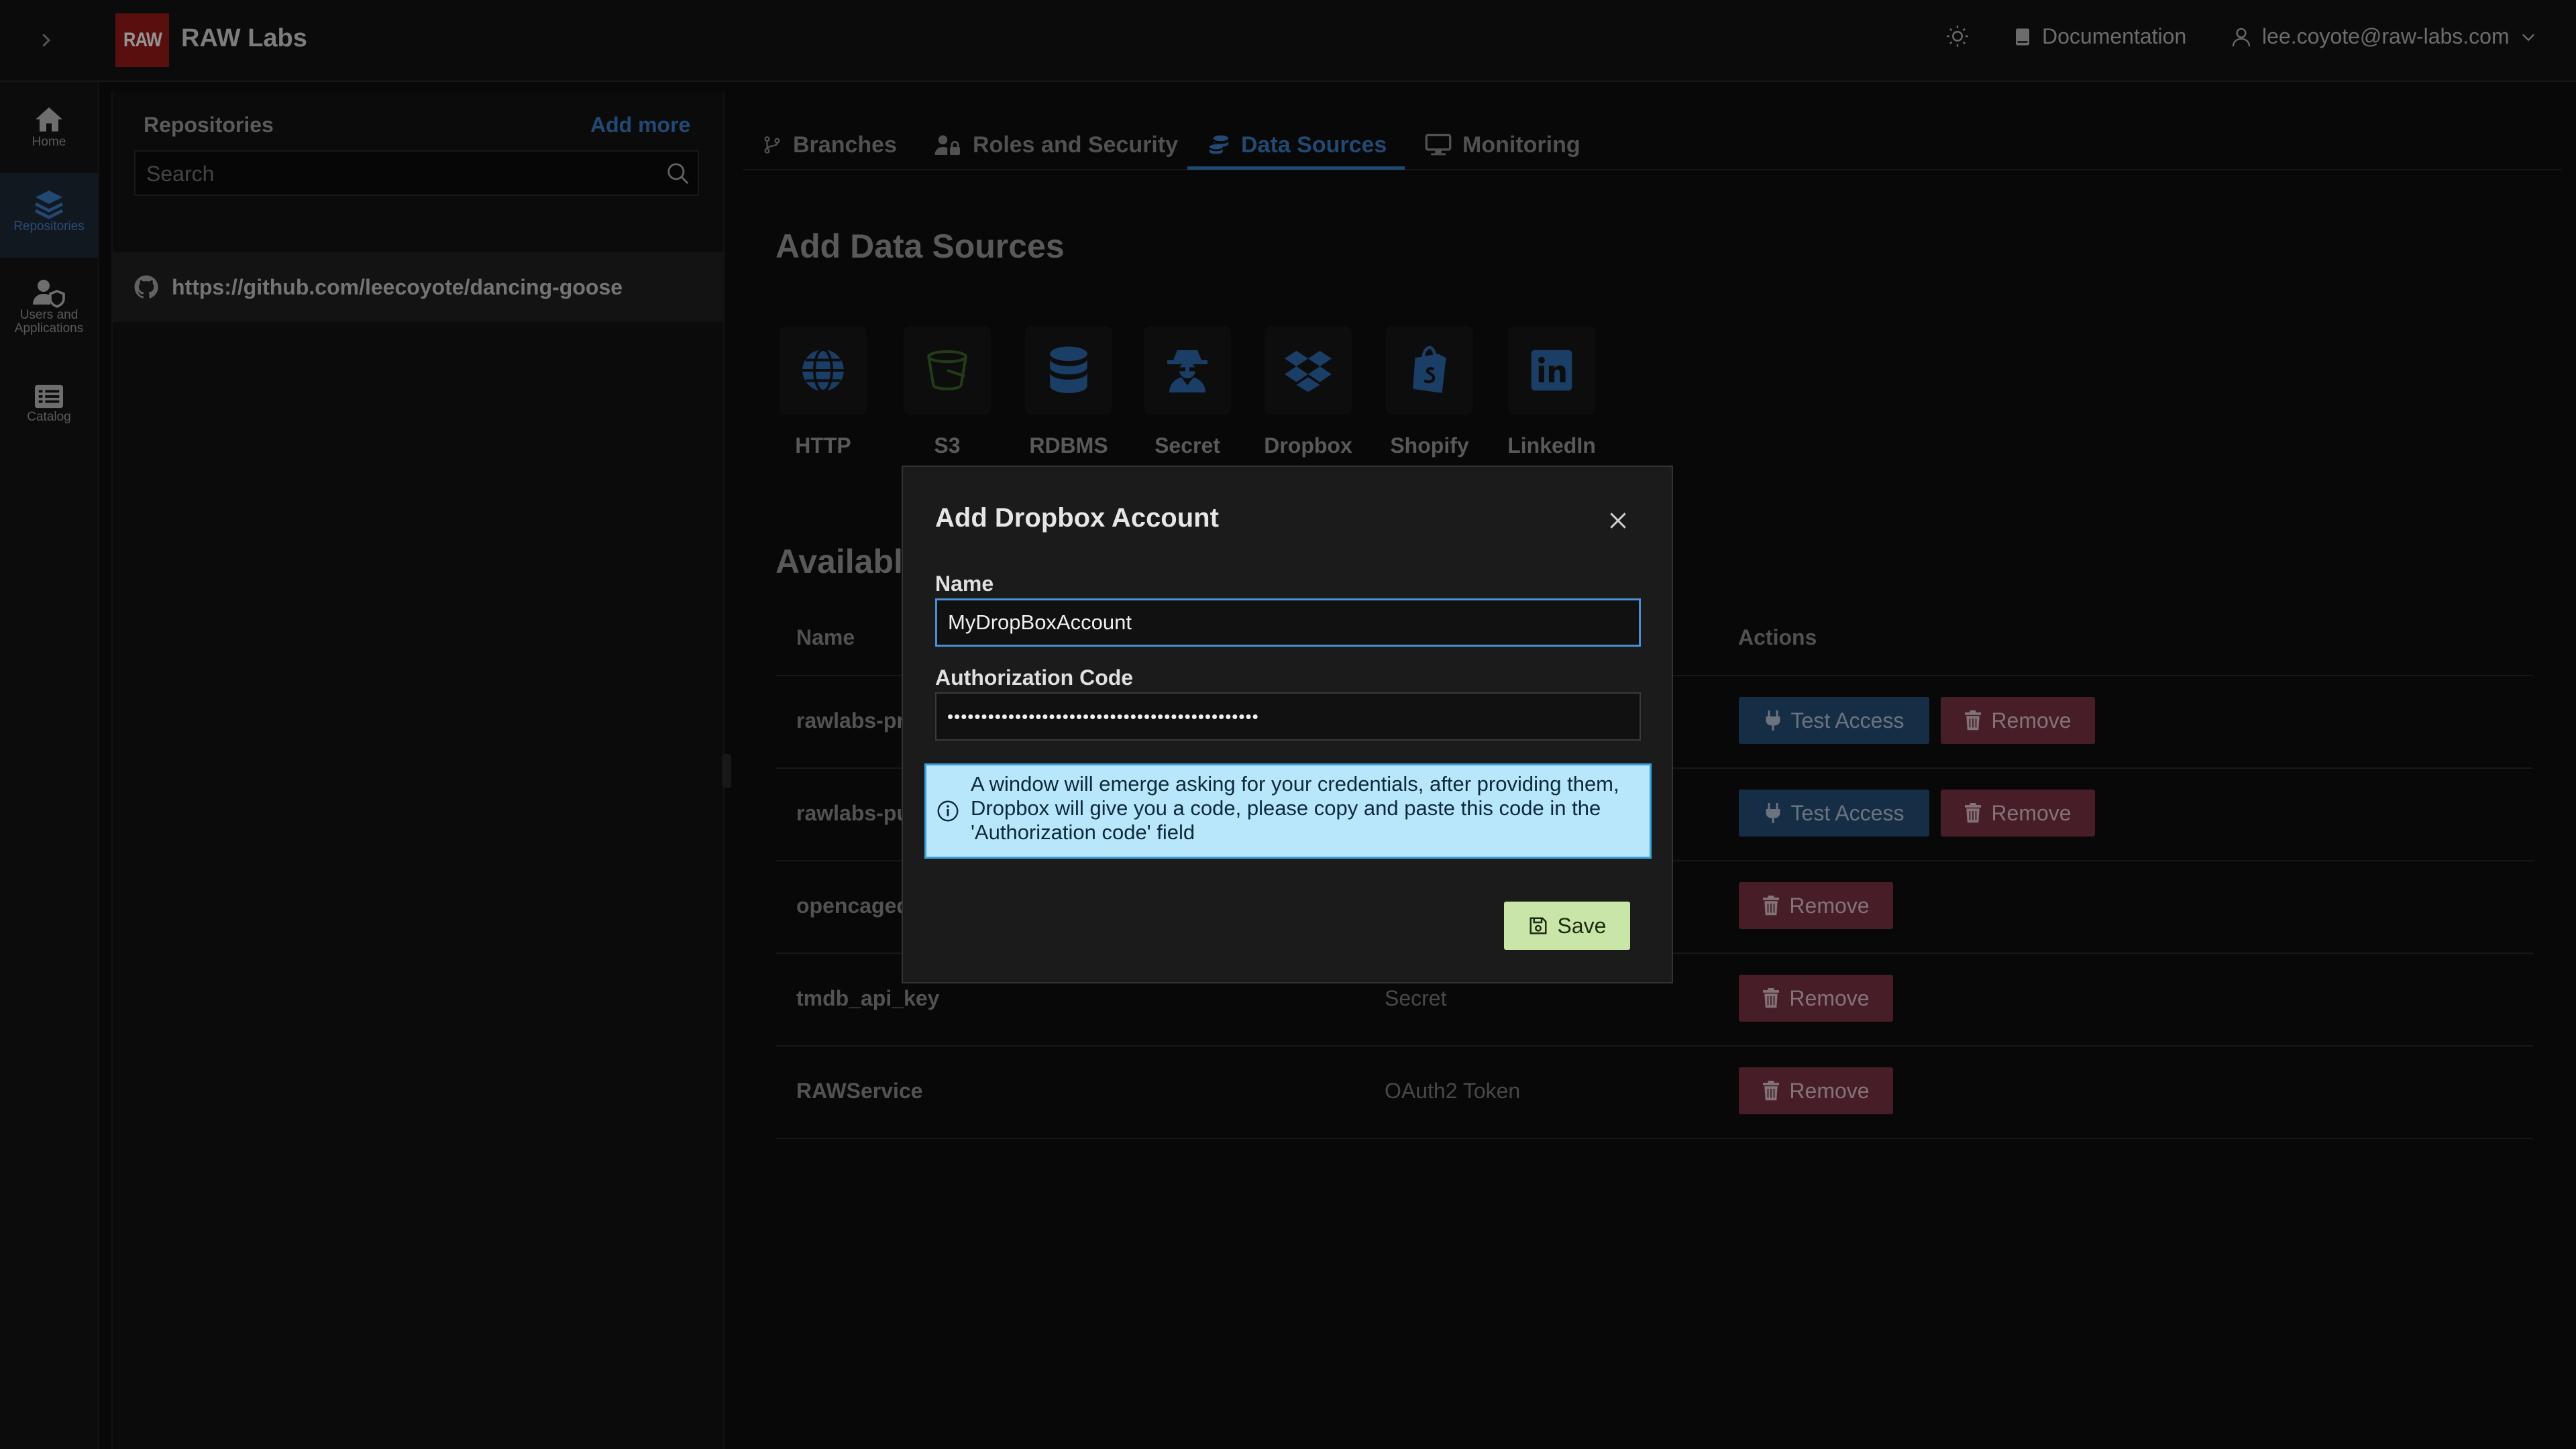  I want to click on name-label: Name, so click(964, 584).